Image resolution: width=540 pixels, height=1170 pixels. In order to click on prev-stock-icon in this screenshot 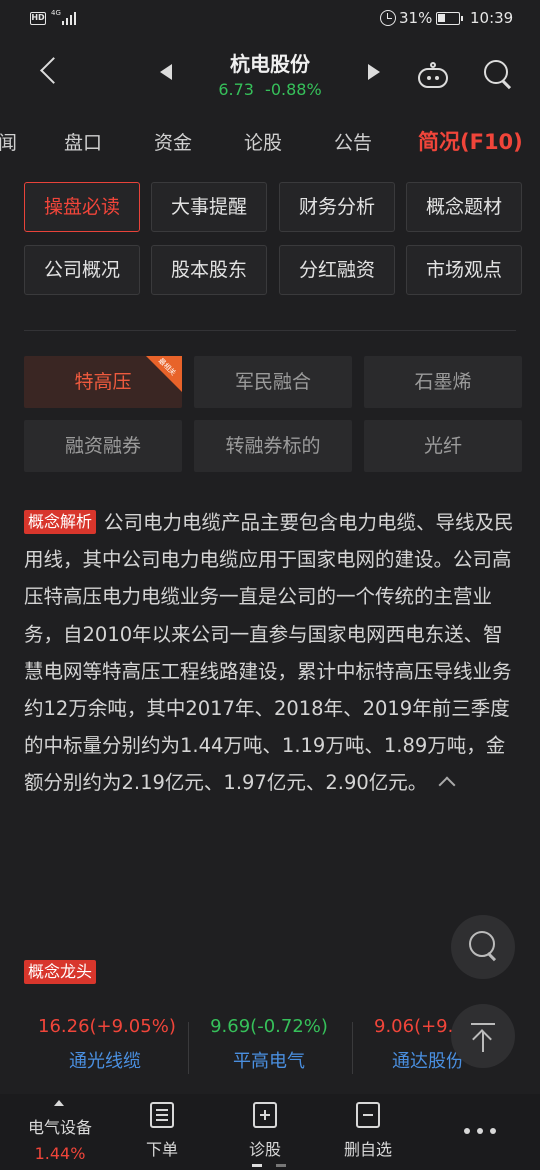, I will do `click(166, 72)`.